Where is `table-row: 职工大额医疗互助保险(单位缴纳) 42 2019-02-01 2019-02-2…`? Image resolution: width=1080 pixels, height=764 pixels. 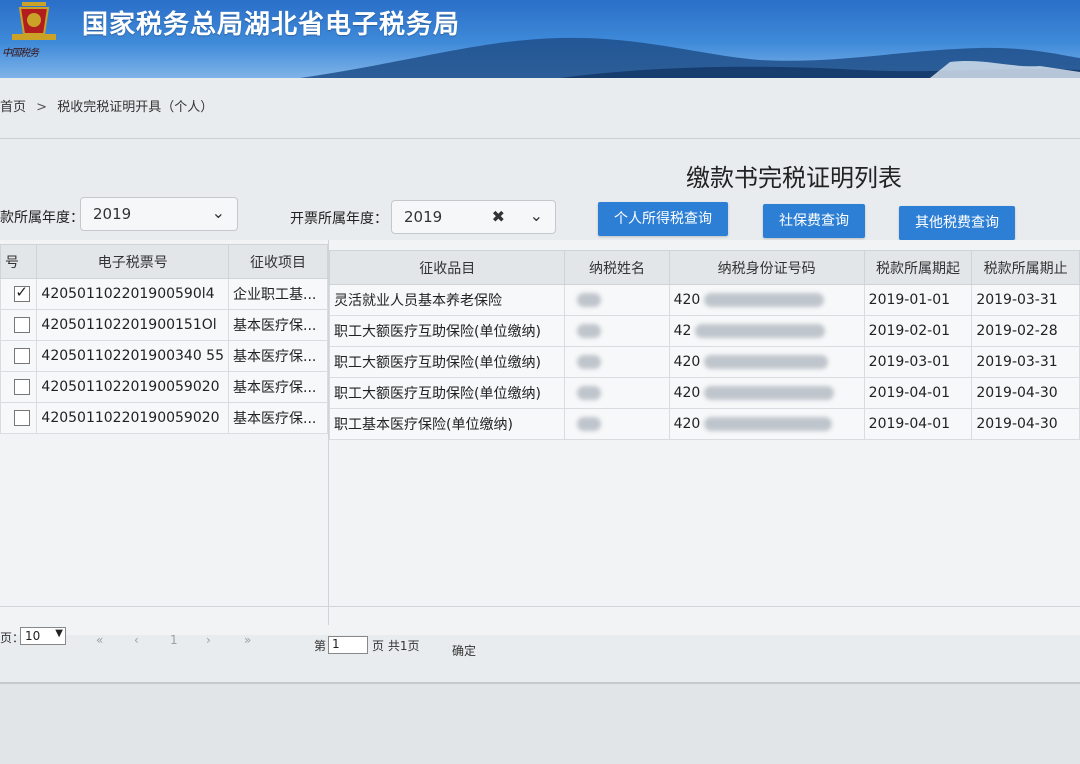
table-row: 职工大额医疗互助保险(单位缴纳) 42 2019-02-01 2019-02-2… is located at coordinates (704, 331).